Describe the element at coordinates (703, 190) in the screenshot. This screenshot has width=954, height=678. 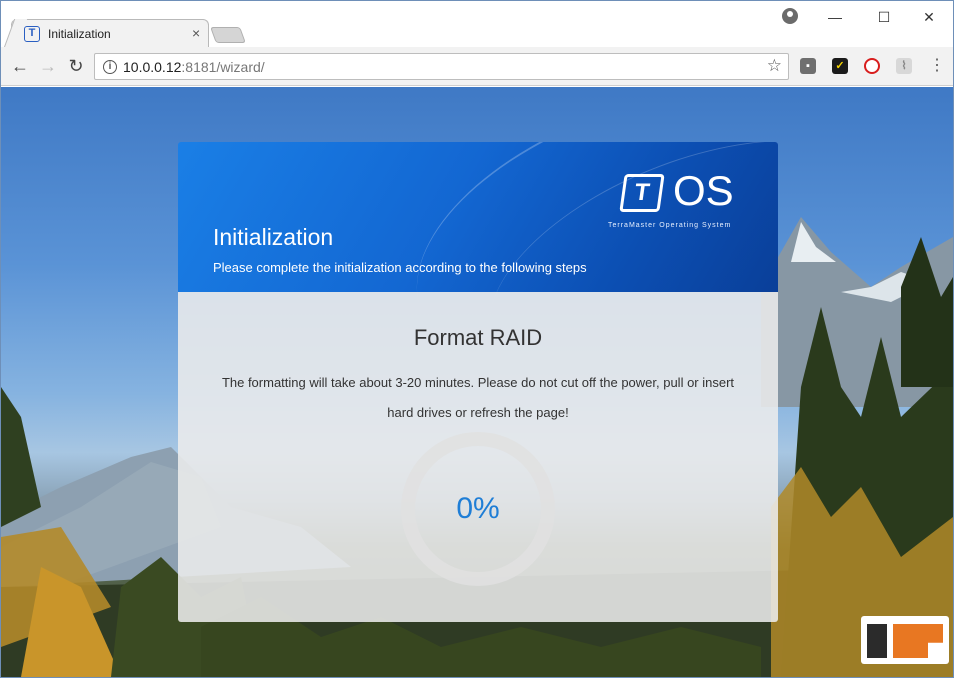
I see `logo-text: OS` at that location.